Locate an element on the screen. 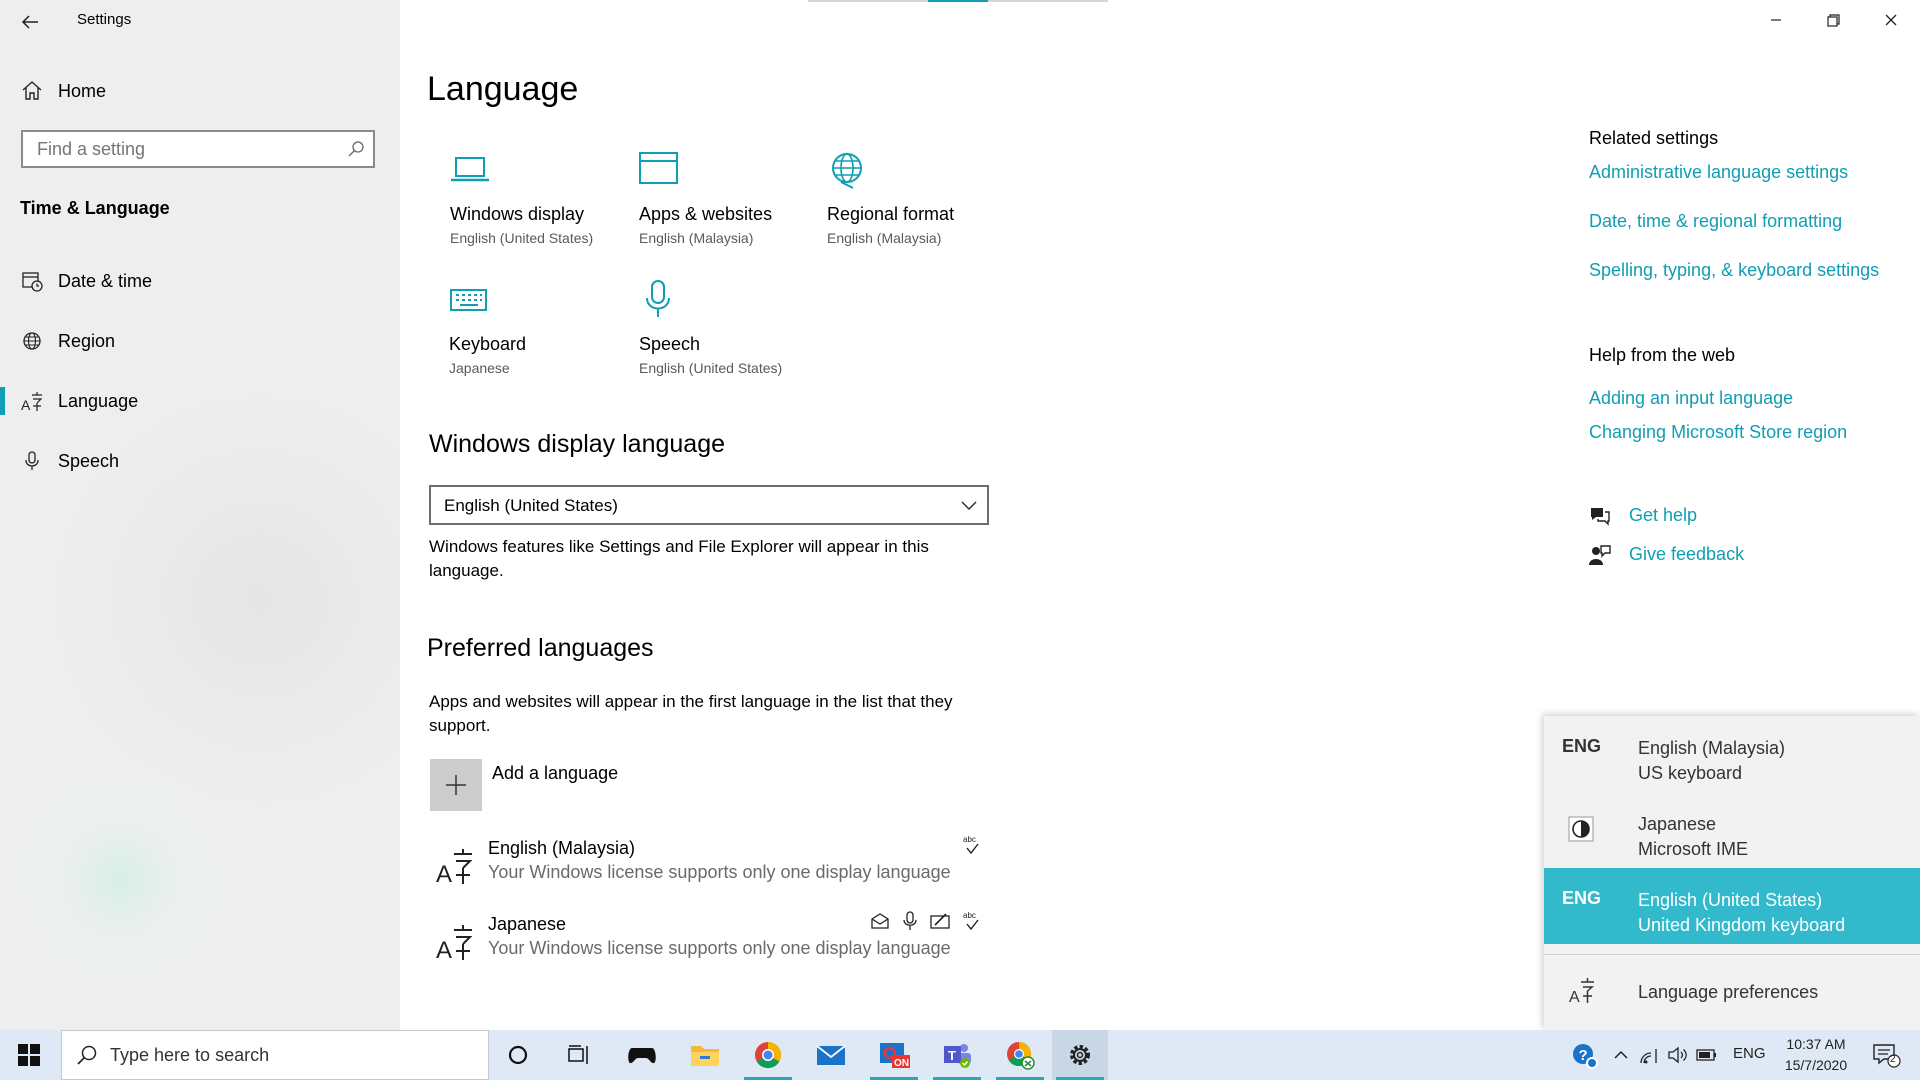  spellcheck-icon: abc is located at coordinates (972, 921).